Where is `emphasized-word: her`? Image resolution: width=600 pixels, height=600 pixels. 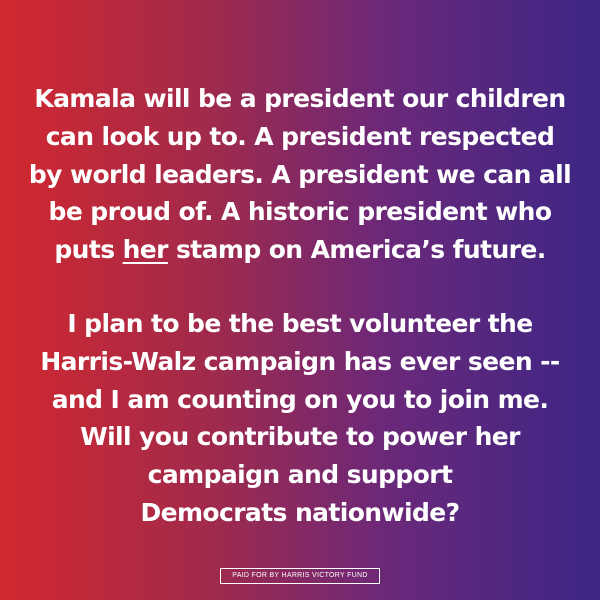
emphasized-word: her is located at coordinates (145, 250).